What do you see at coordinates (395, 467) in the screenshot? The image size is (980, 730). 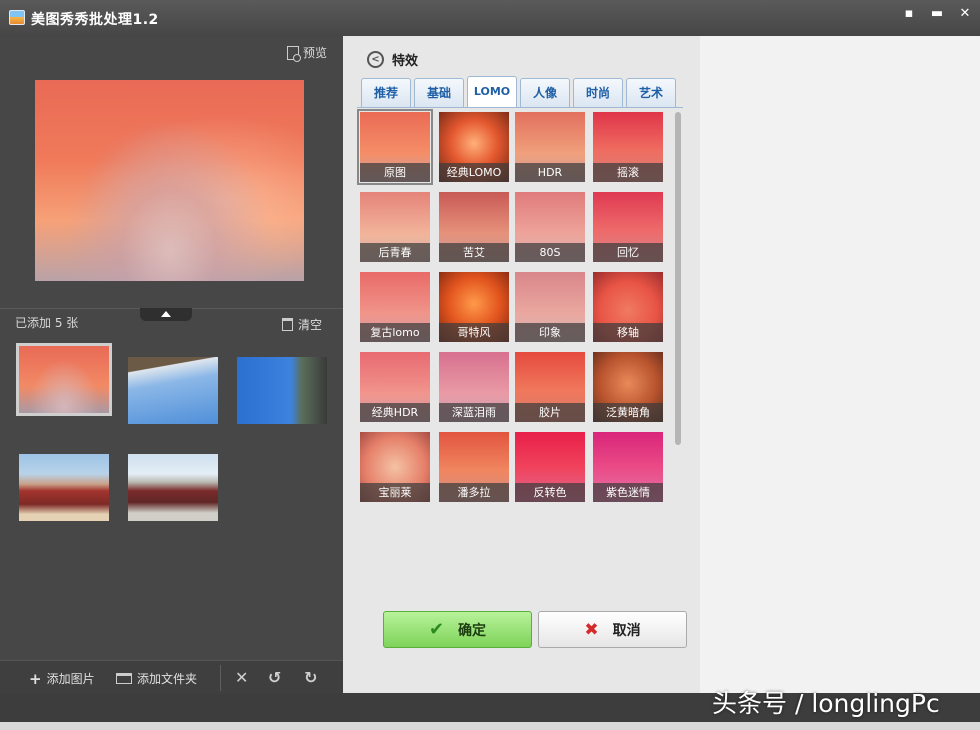 I see `effect-item: 宝丽莱` at bounding box center [395, 467].